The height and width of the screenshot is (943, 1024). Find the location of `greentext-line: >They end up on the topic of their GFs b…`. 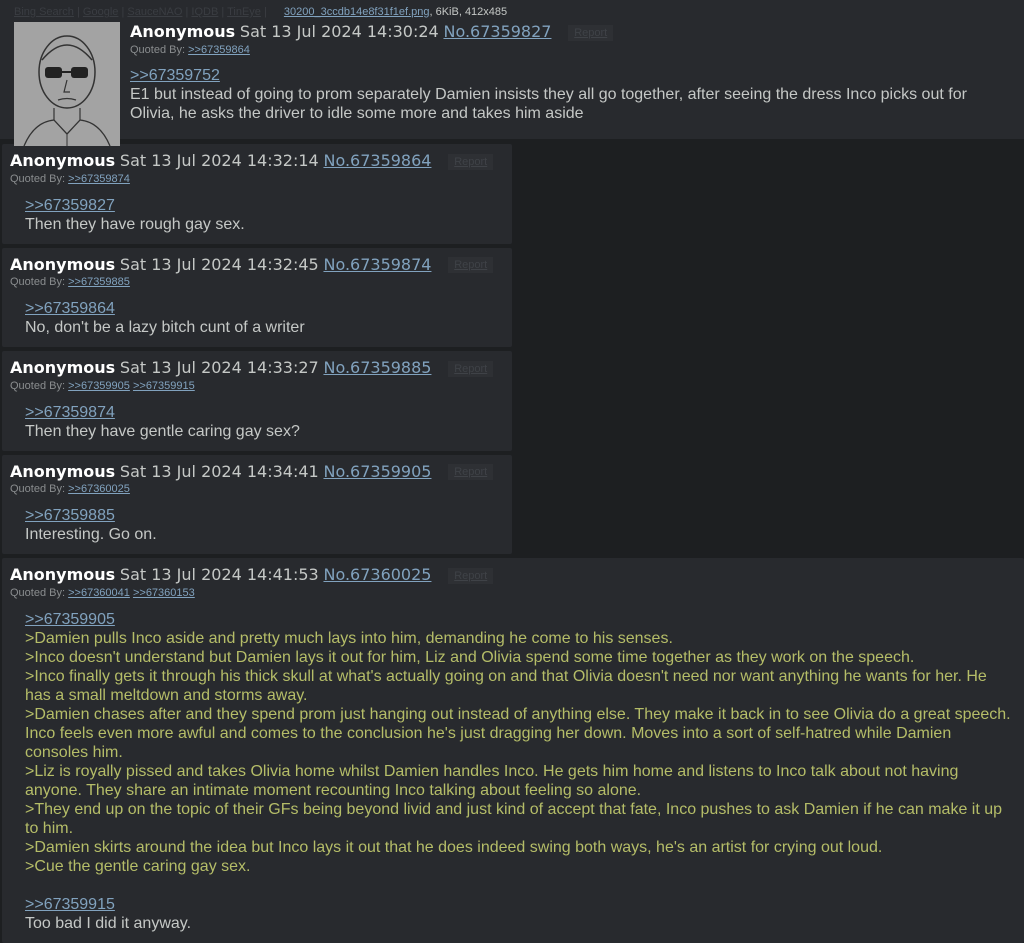

greentext-line: >They end up on the topic of their GFs b… is located at coordinates (514, 818).